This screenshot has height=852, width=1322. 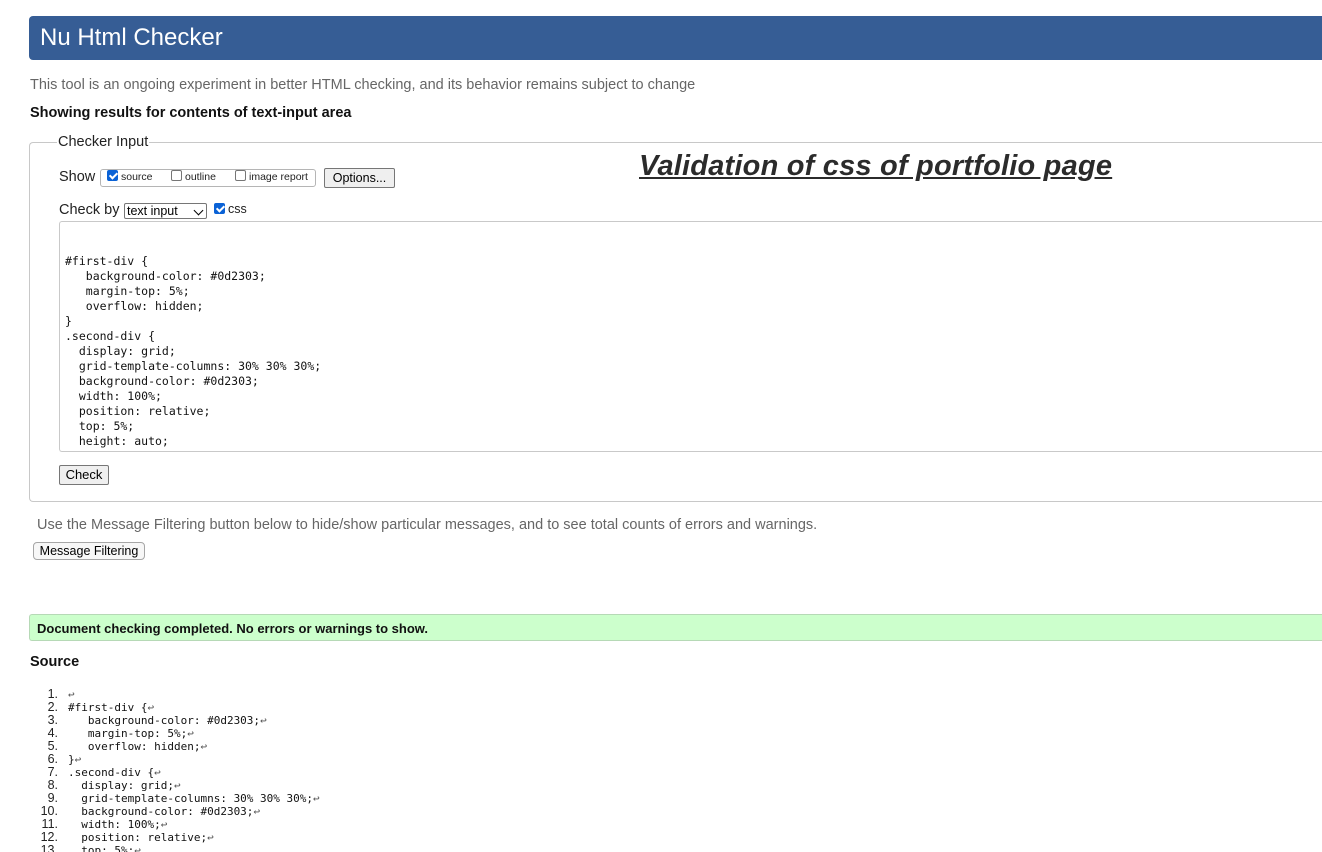 What do you see at coordinates (278, 177) in the screenshot?
I see `image-report-option-label: image report` at bounding box center [278, 177].